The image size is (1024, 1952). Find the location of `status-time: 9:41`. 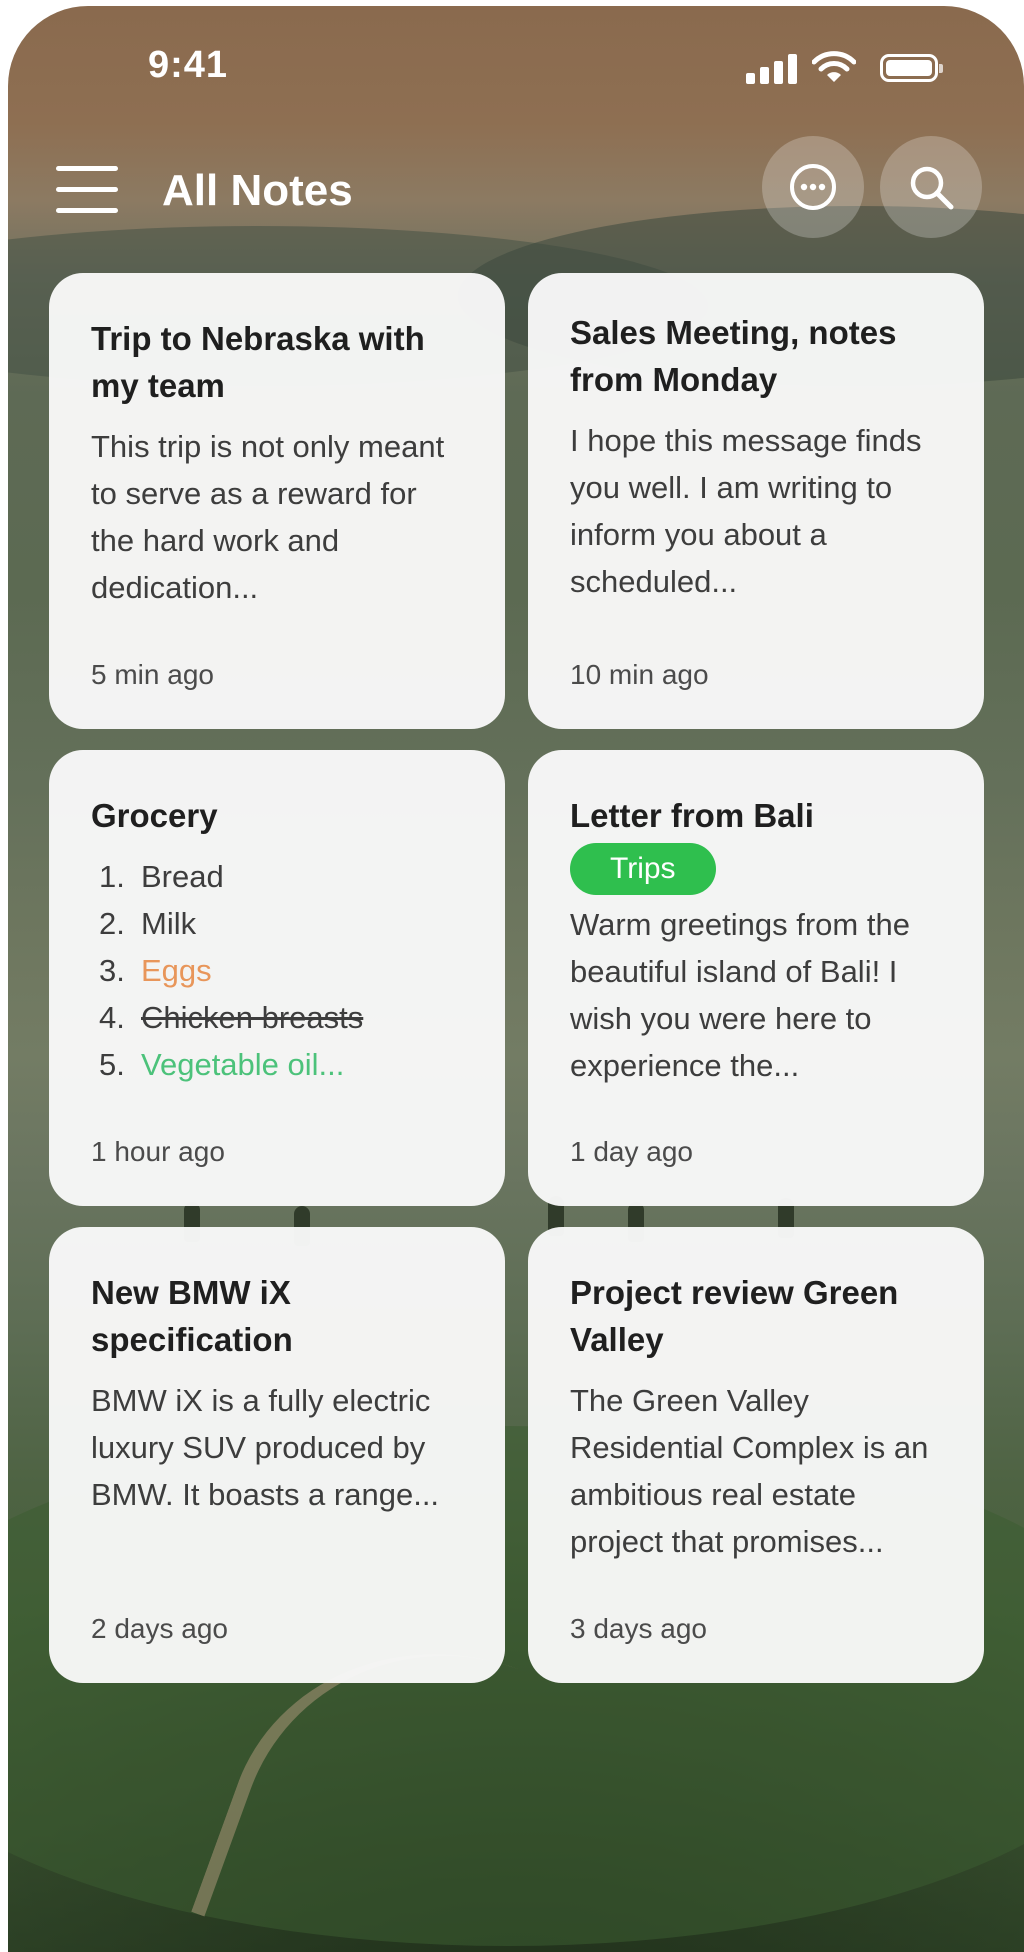

status-time: 9:41 is located at coordinates (188, 65).